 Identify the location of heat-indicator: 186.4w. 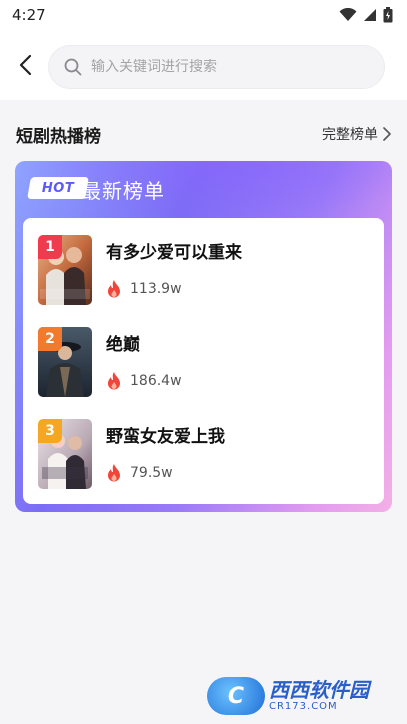
(144, 381).